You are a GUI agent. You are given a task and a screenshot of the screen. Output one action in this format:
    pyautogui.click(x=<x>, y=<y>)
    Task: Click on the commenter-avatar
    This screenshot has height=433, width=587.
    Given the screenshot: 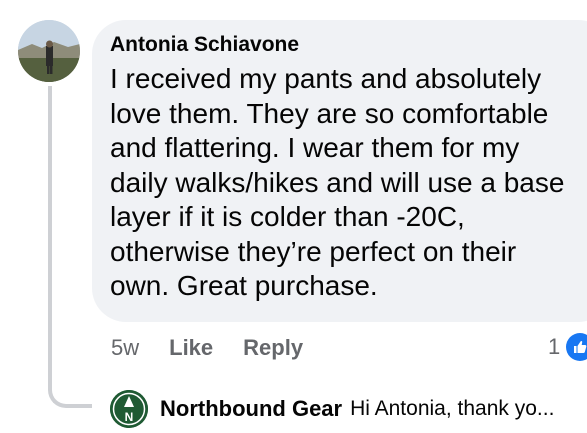 What is the action you would take?
    pyautogui.click(x=49, y=51)
    